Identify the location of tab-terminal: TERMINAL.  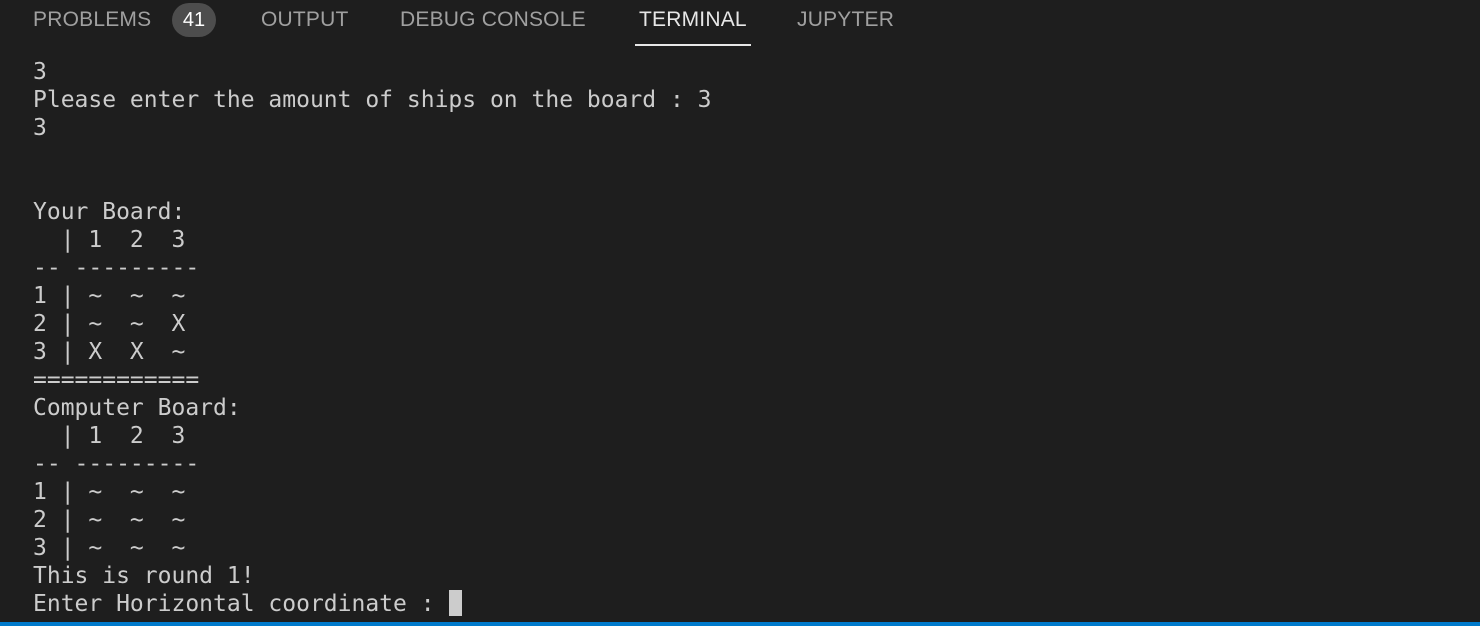
(693, 23).